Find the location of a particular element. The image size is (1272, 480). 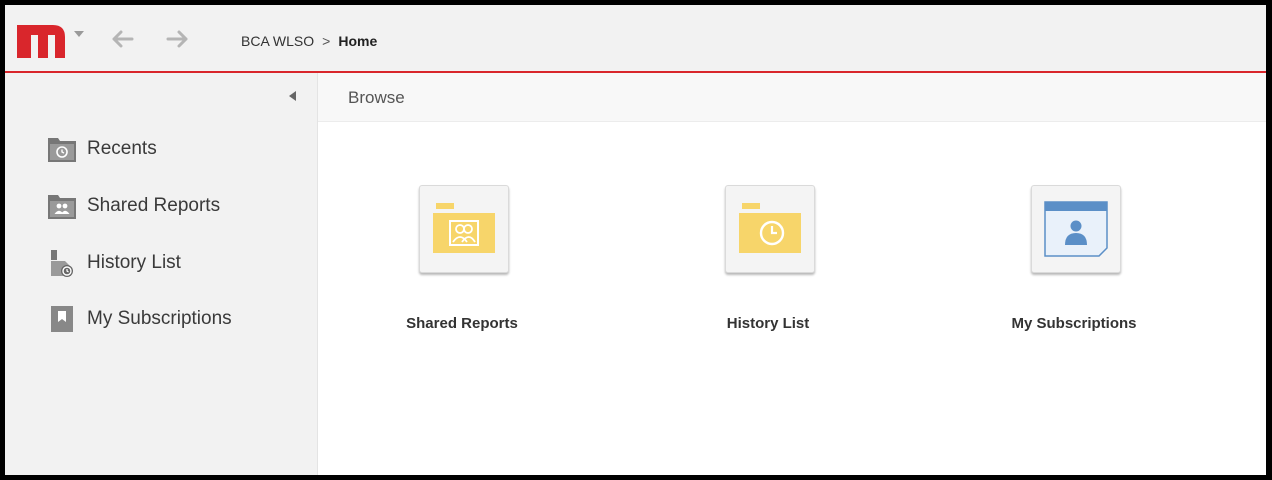

back-button is located at coordinates (122, 39).